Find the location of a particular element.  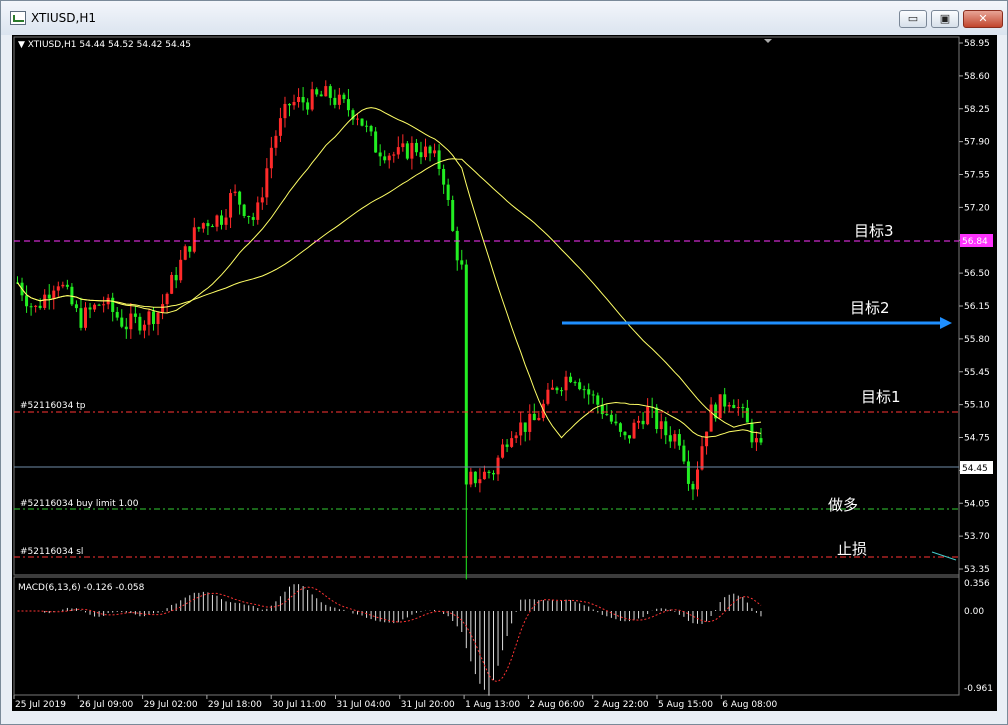

macd-signal-line is located at coordinates (389, 634).